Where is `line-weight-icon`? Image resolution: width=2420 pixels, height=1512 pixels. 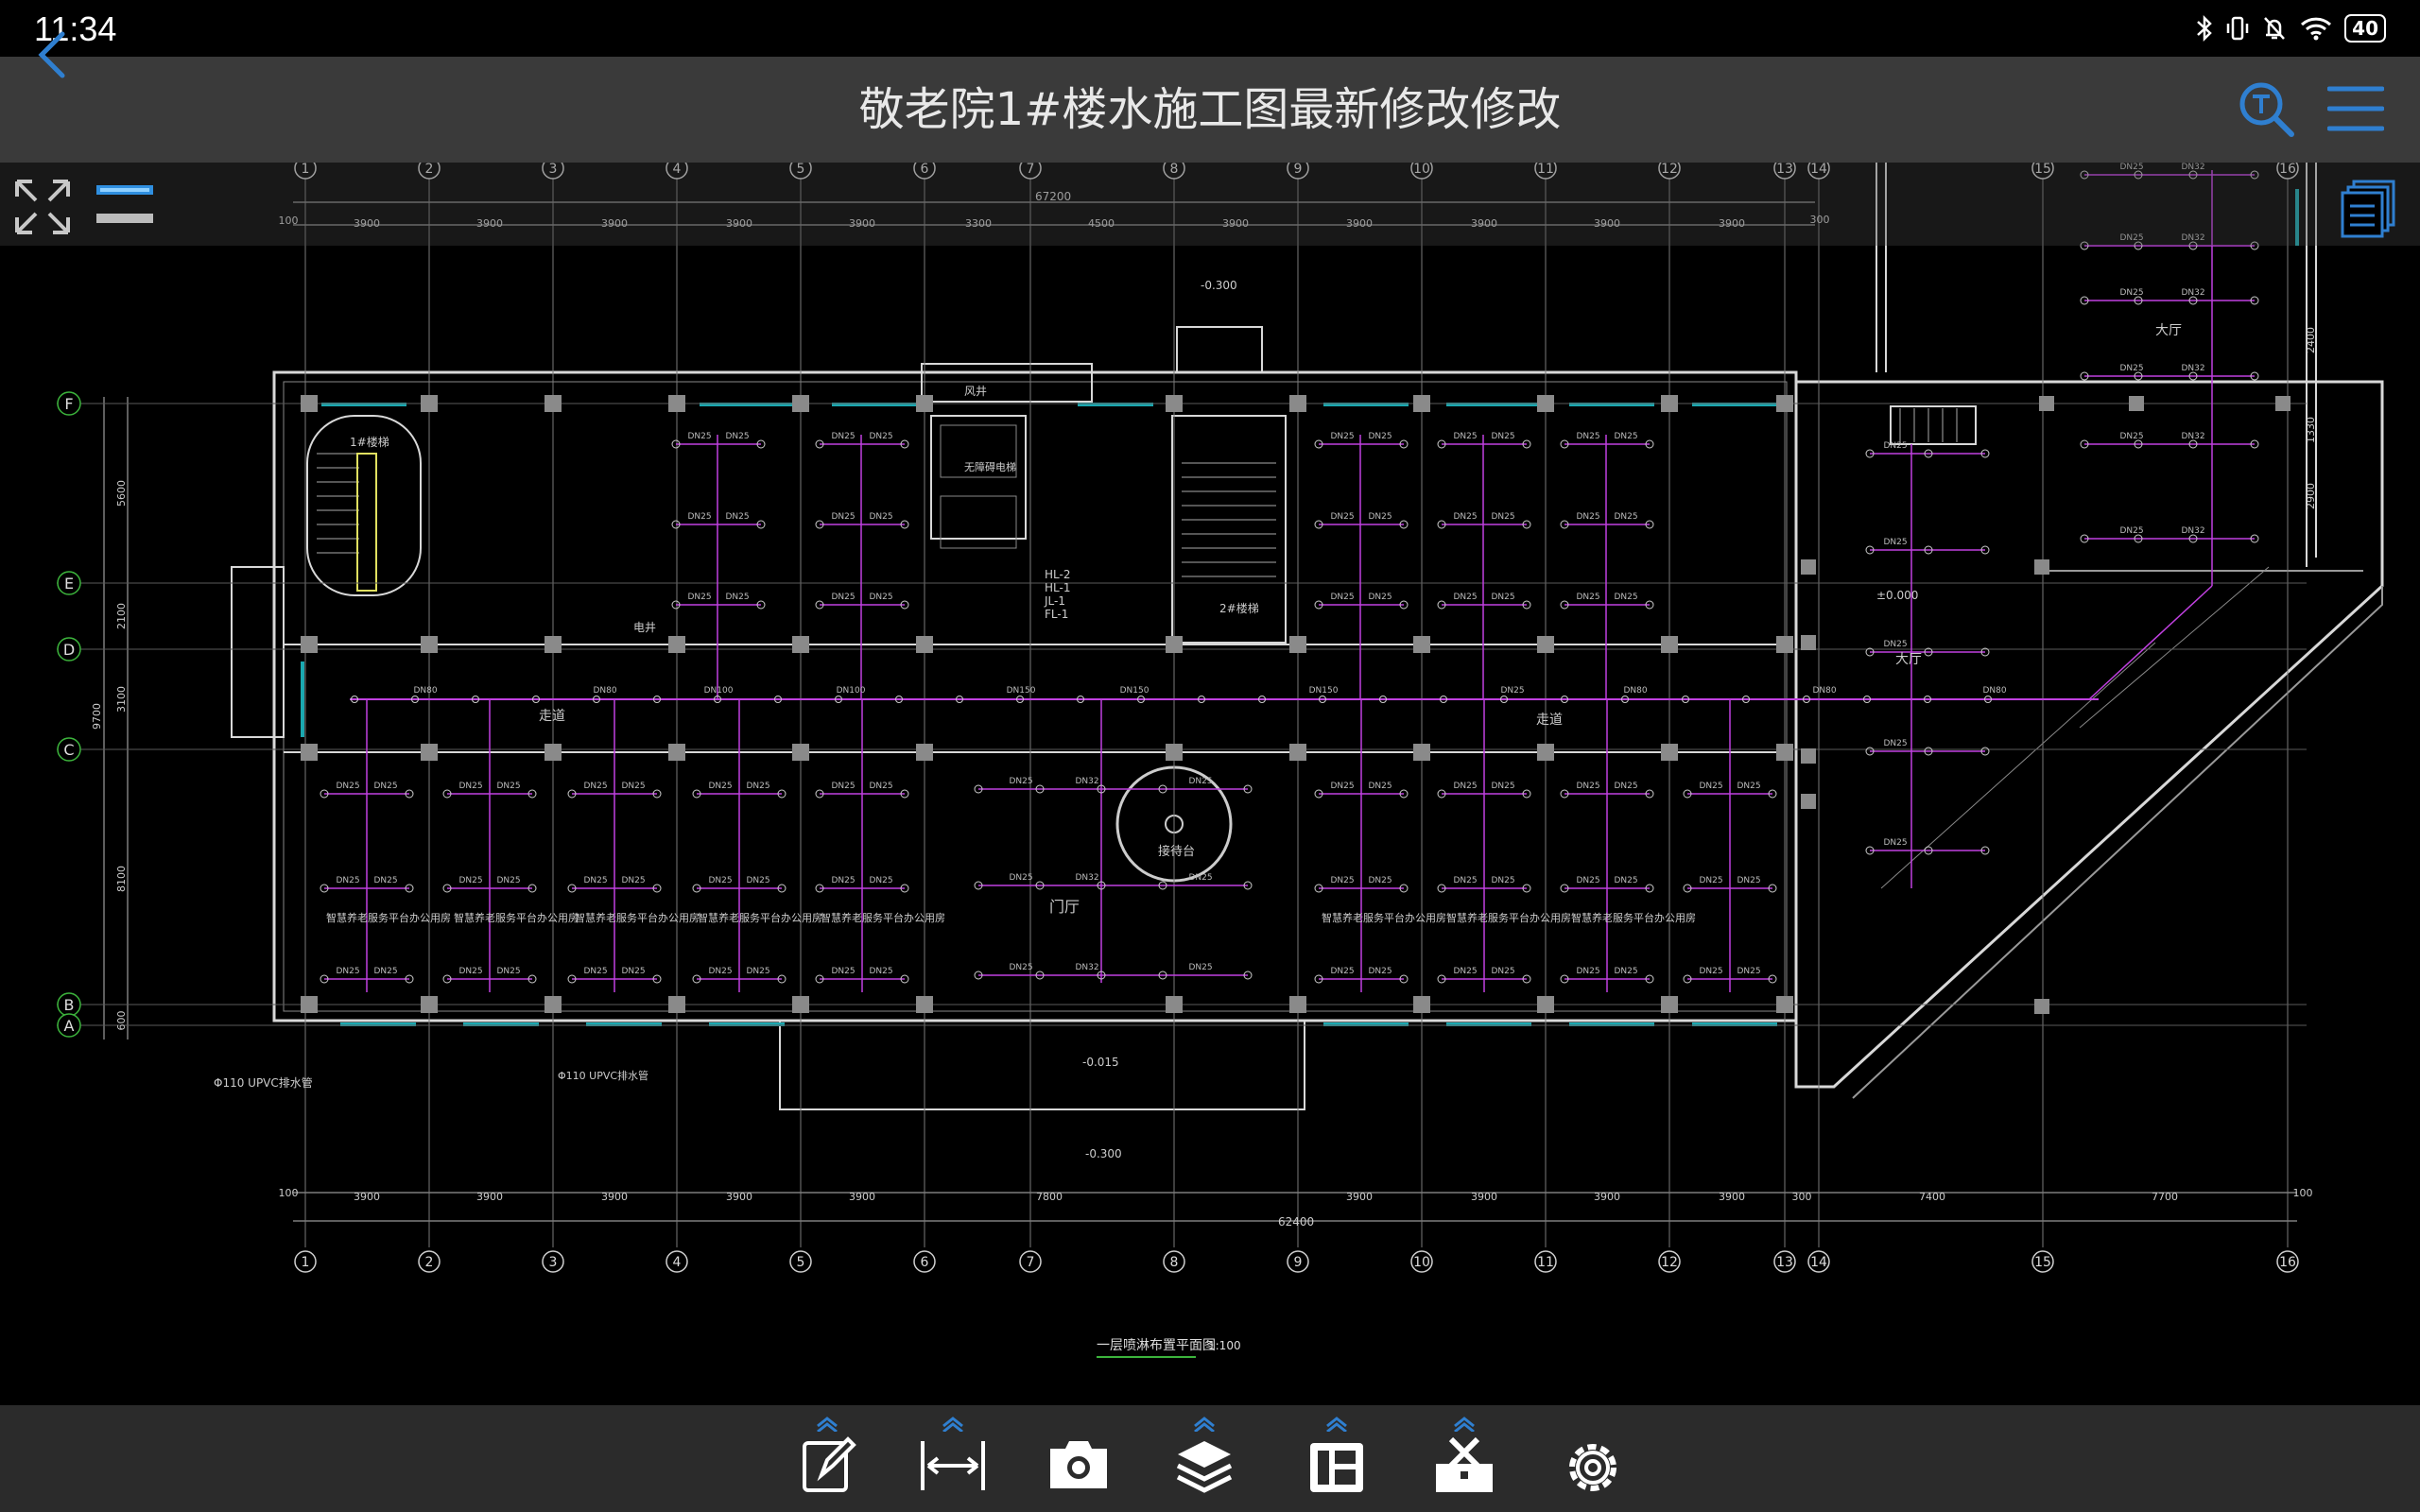 line-weight-icon is located at coordinates (124, 204).